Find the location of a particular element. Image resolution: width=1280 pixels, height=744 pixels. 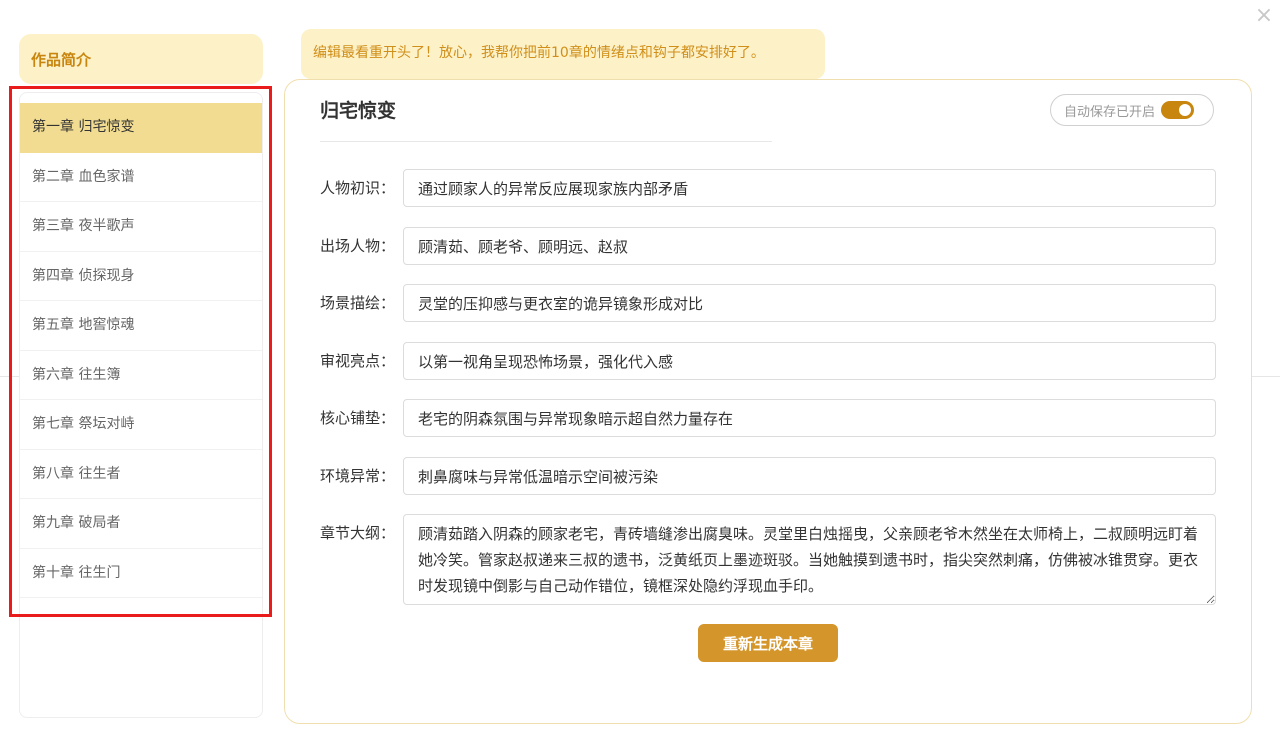

title-divider is located at coordinates (546, 141).